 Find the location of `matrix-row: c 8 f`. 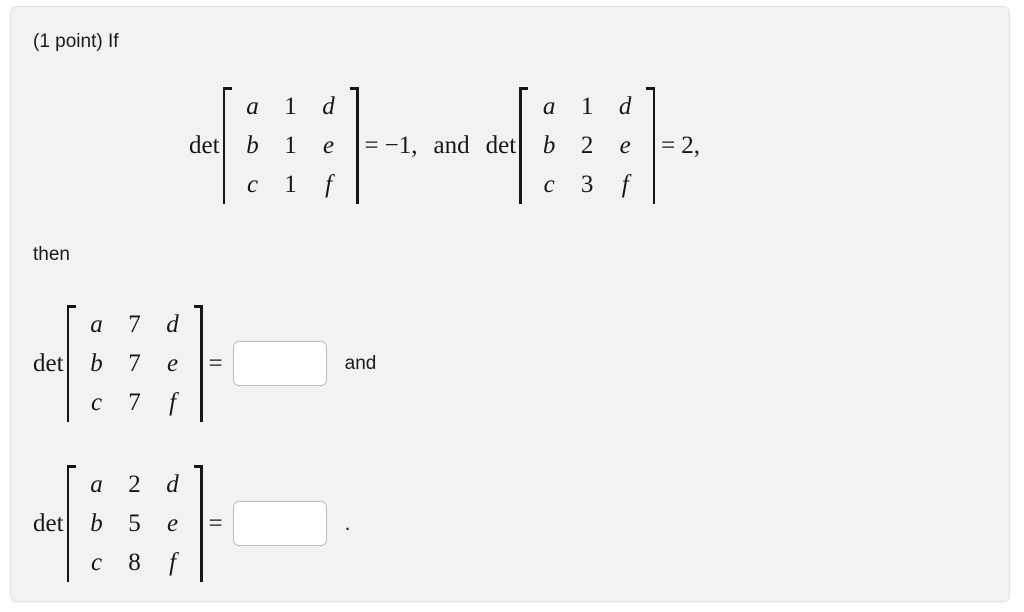

matrix-row: c 8 f is located at coordinates (135, 562).